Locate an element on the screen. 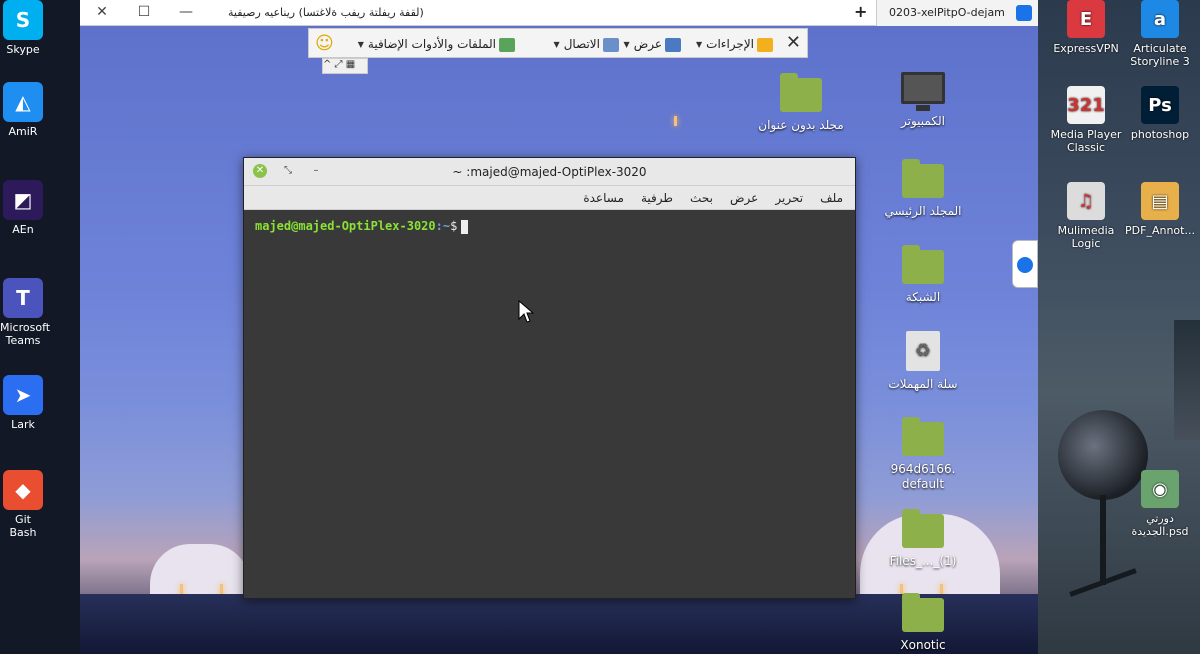 Image resolution: width=1200 pixels, height=654 pixels. trash-icon: ♻ is located at coordinates (923, 351).